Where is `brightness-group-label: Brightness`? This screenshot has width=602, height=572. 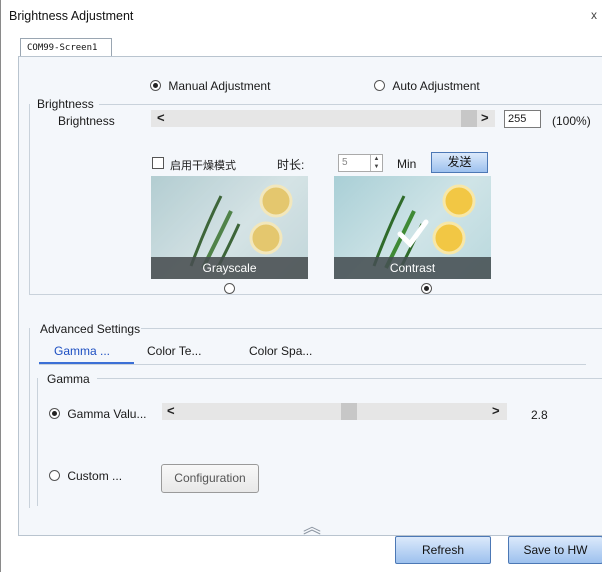 brightness-group-label: Brightness is located at coordinates (65, 104).